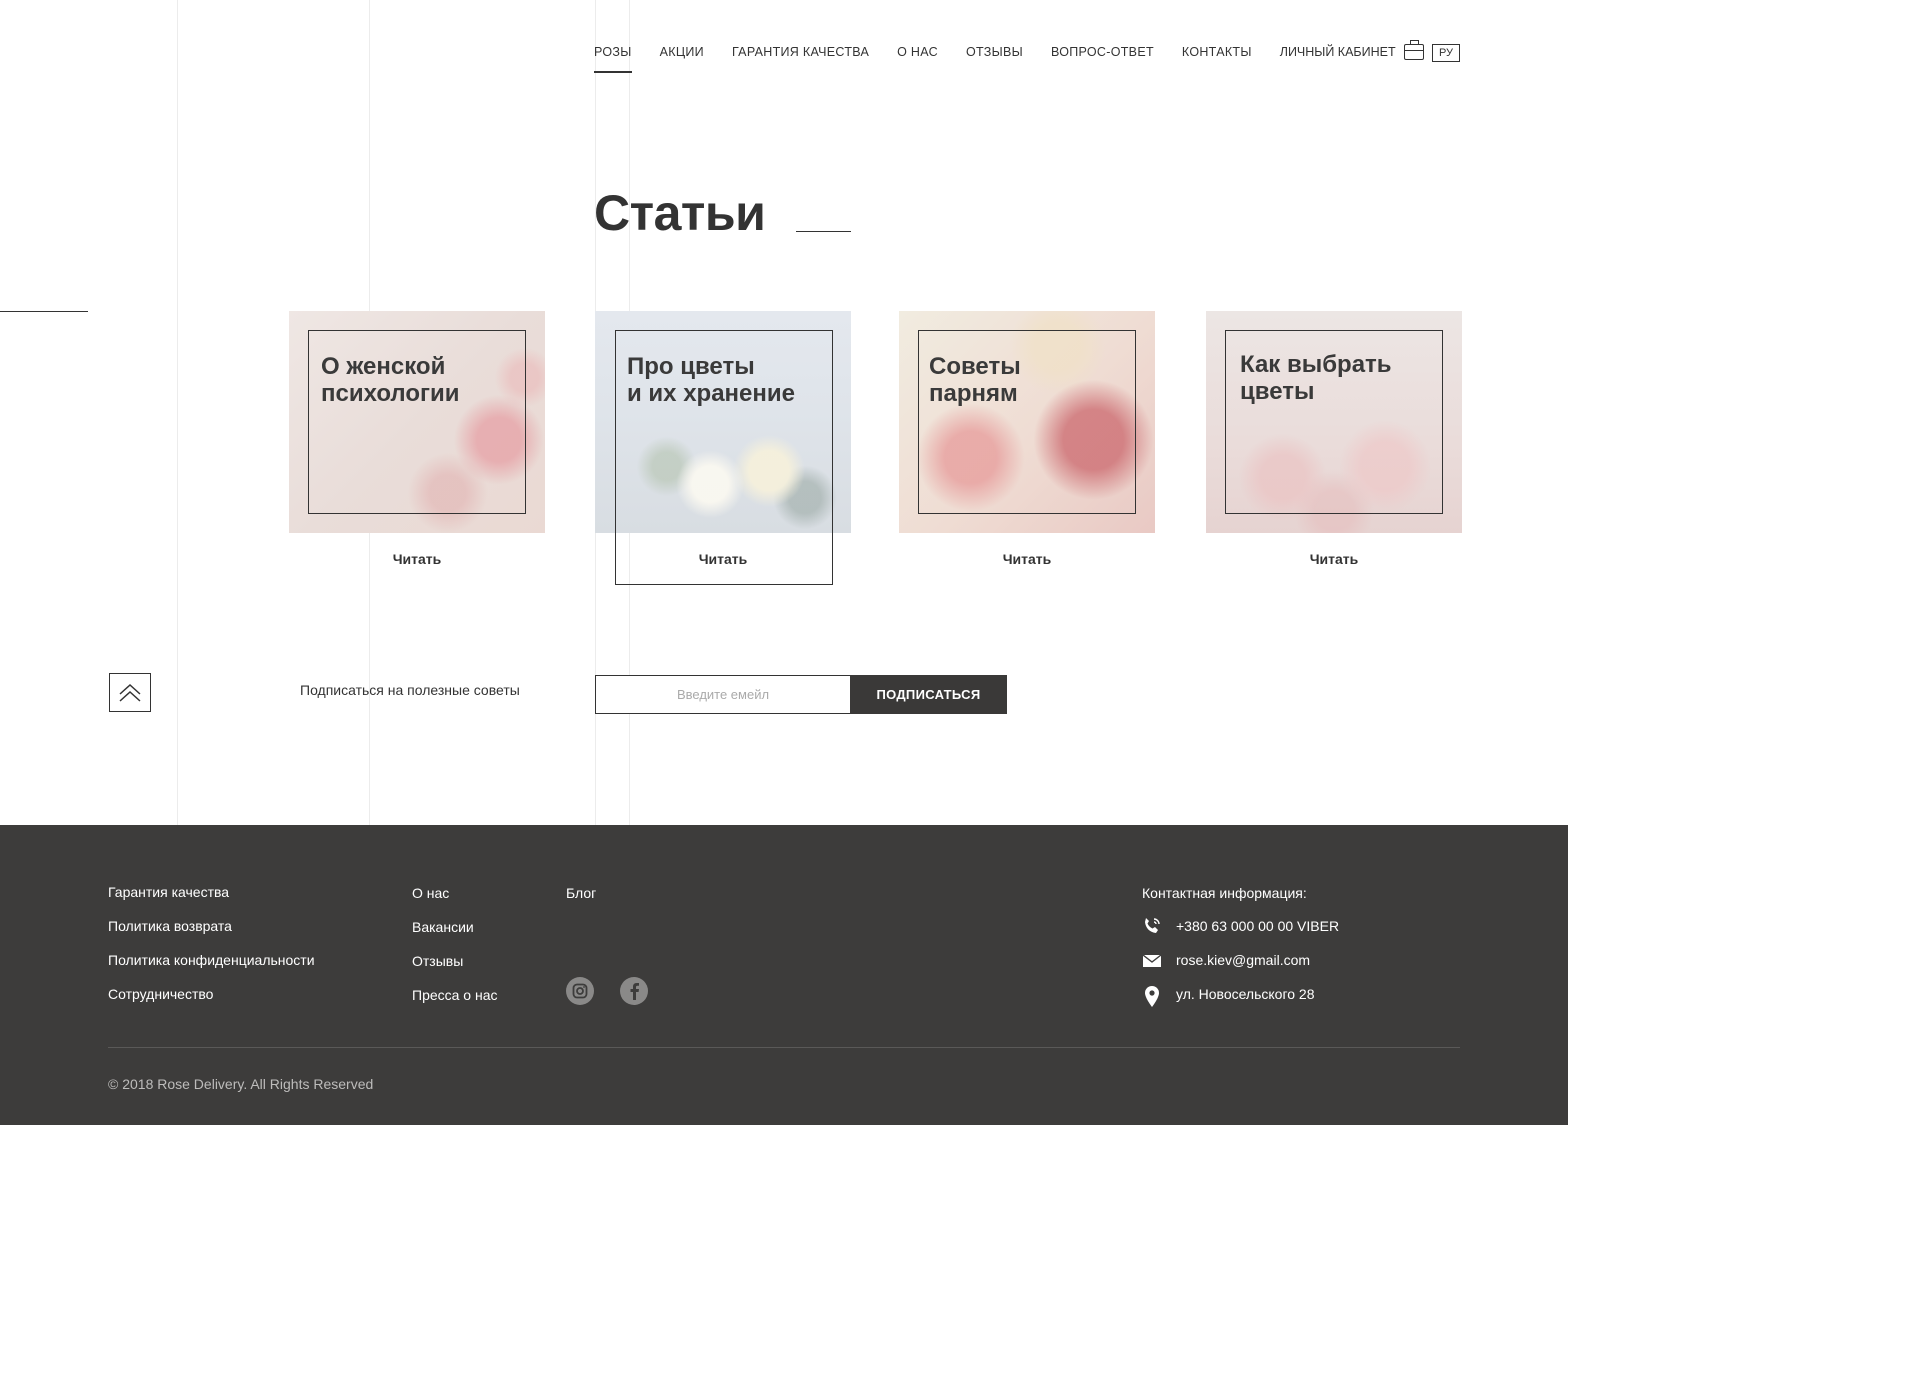 This screenshot has width=1920, height=1378. I want to click on article-title: Советы парням, so click(975, 380).